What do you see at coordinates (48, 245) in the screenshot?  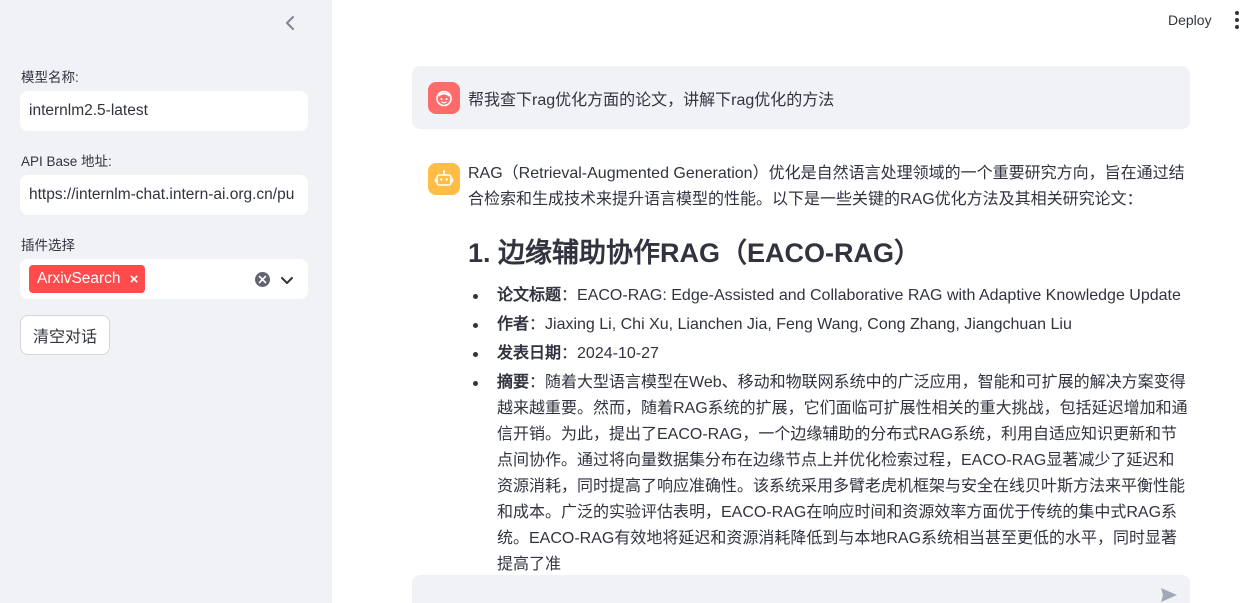 I see `plugin-select-label: 插件选择` at bounding box center [48, 245].